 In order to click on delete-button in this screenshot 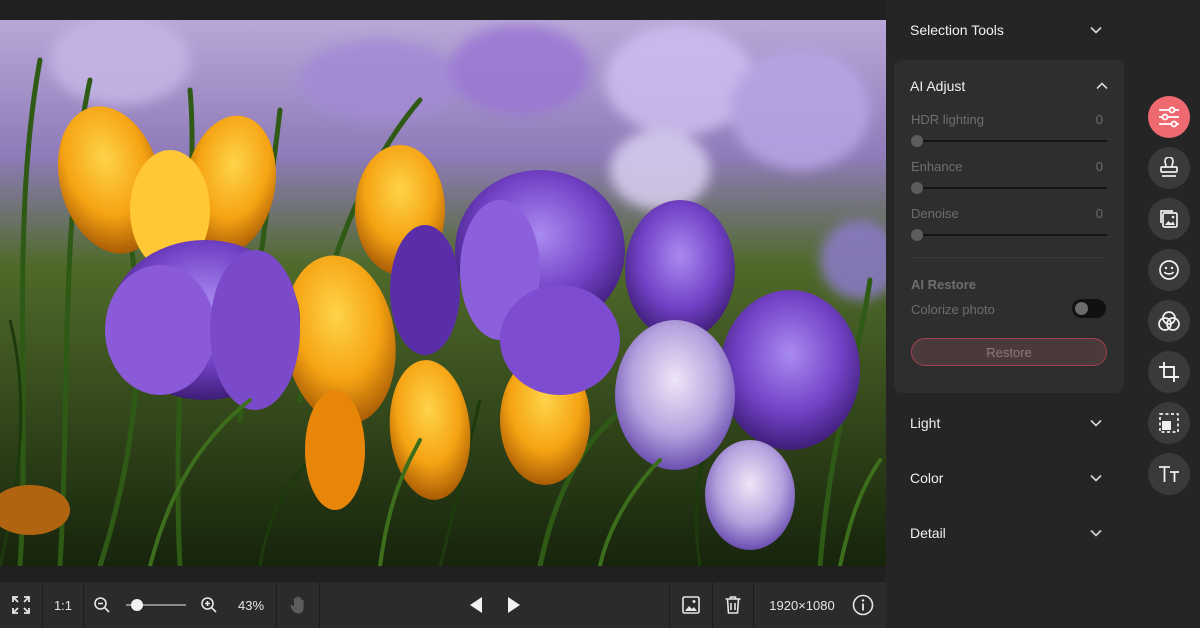, I will do `click(733, 605)`.